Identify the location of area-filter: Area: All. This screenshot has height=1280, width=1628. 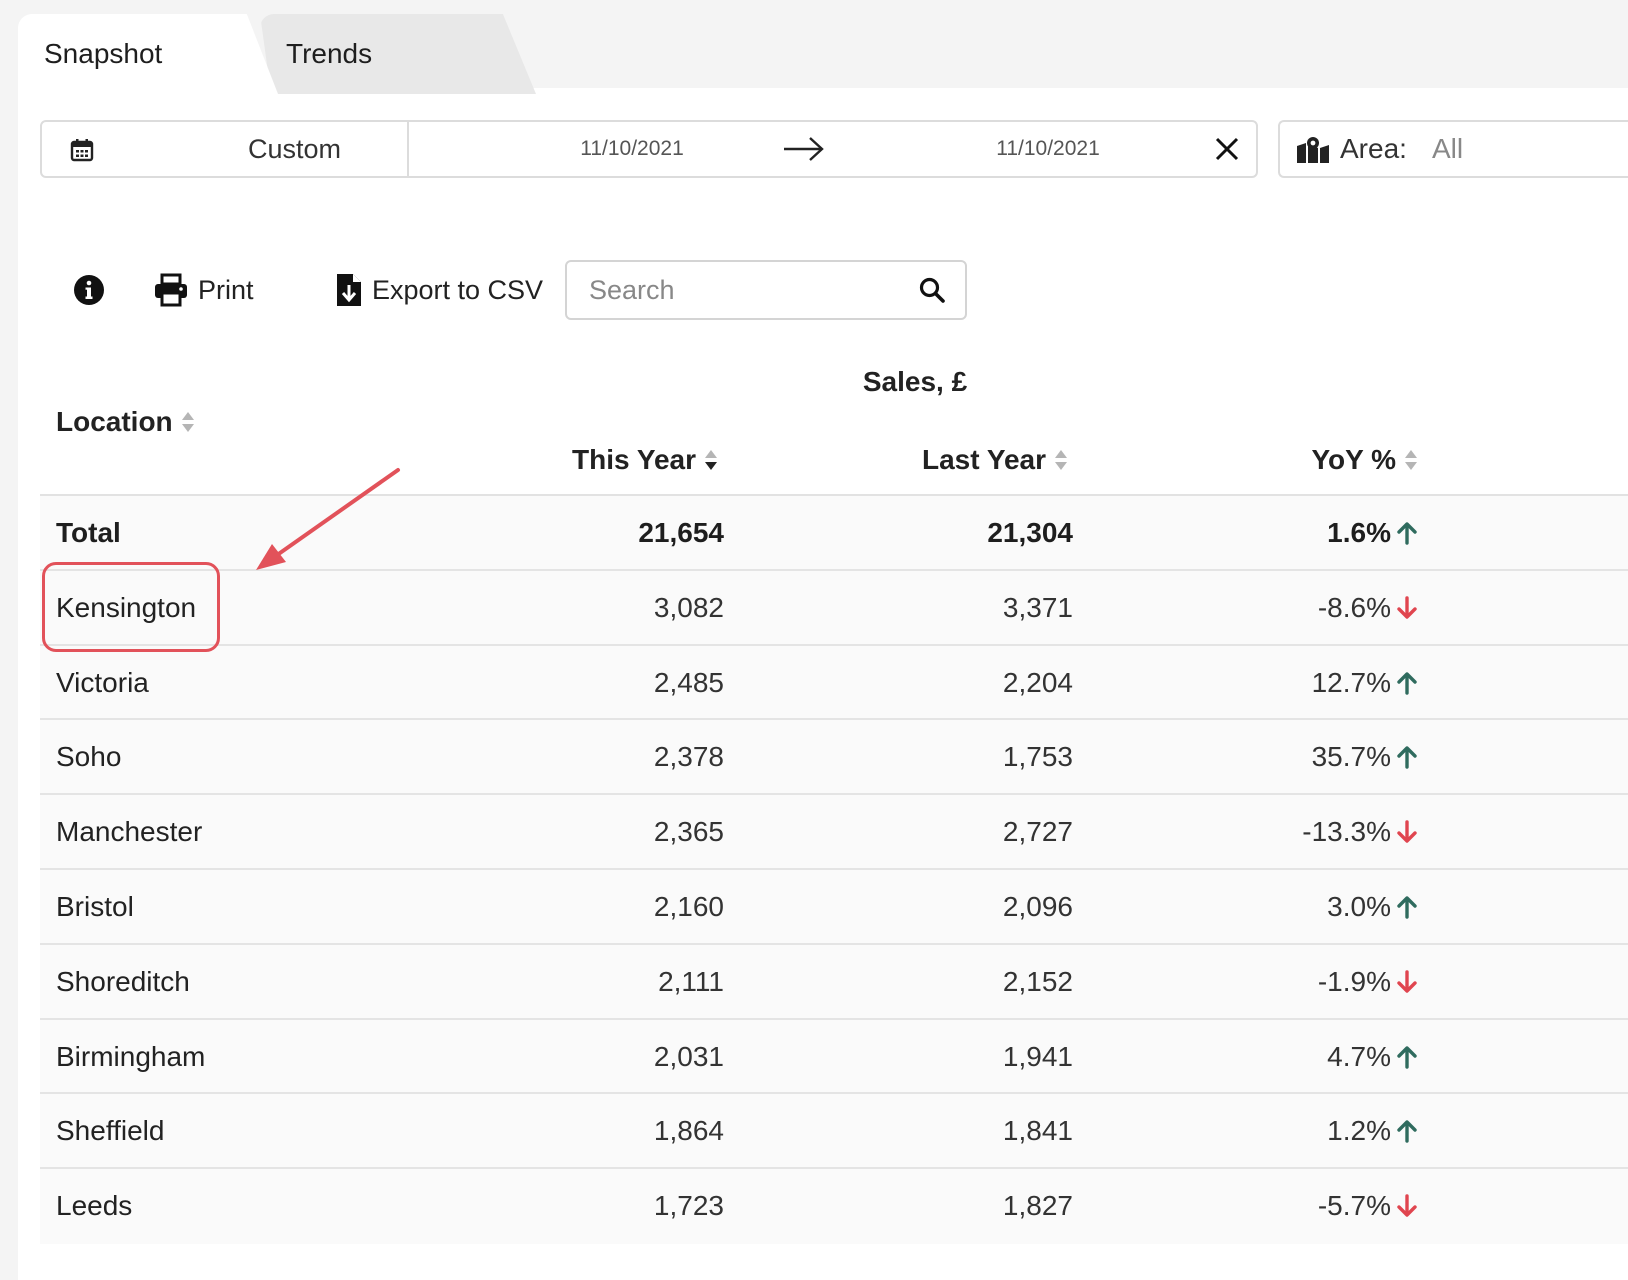
(1453, 149).